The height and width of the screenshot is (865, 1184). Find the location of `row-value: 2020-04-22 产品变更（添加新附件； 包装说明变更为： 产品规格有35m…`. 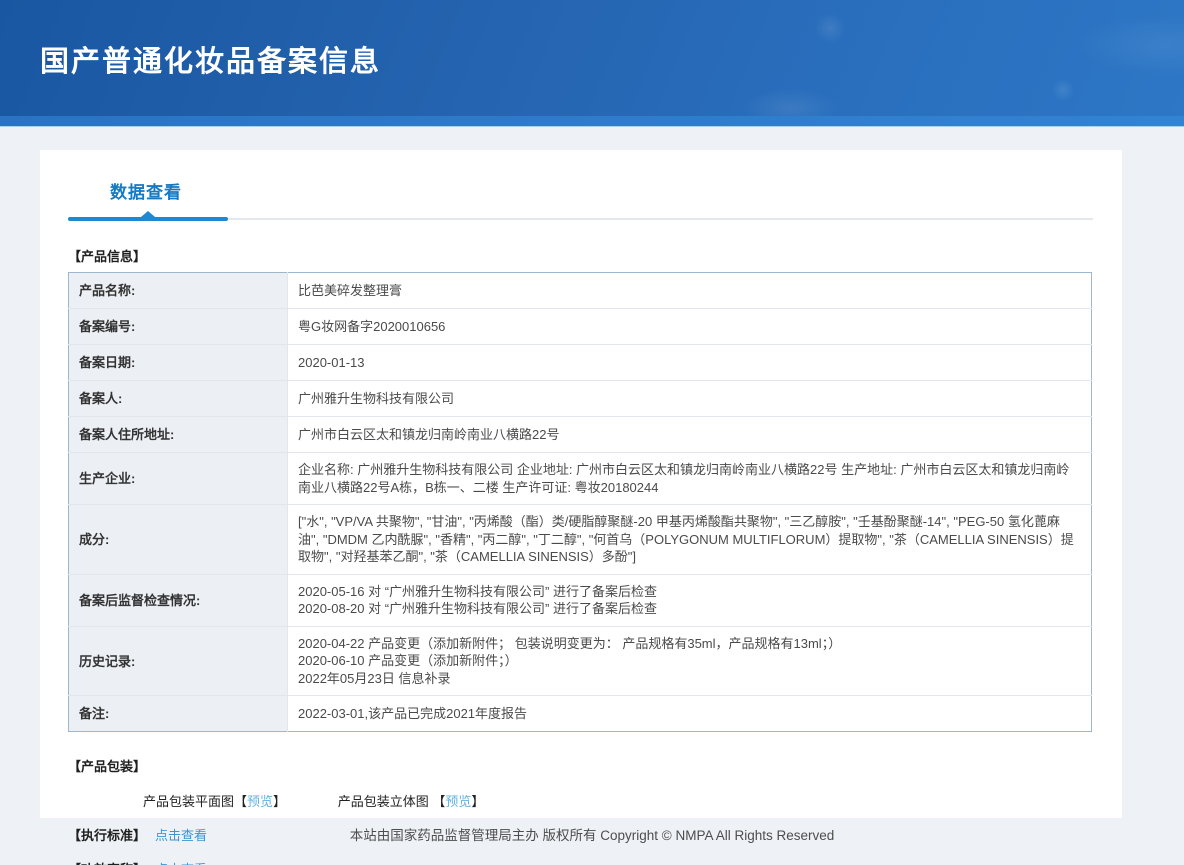

row-value: 2020-04-22 产品变更（添加新附件； 包装说明变更为： 产品规格有35m… is located at coordinates (689, 661).